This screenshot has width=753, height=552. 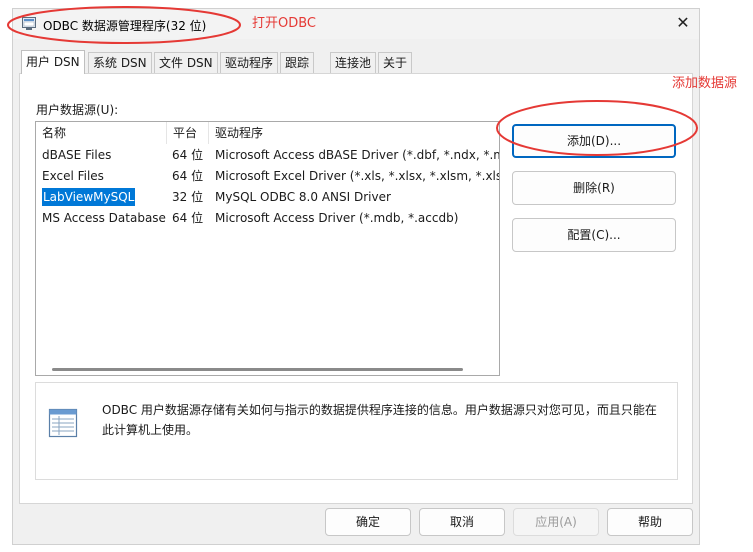 What do you see at coordinates (249, 62) in the screenshot?
I see `tab-drivers: 驱动程序` at bounding box center [249, 62].